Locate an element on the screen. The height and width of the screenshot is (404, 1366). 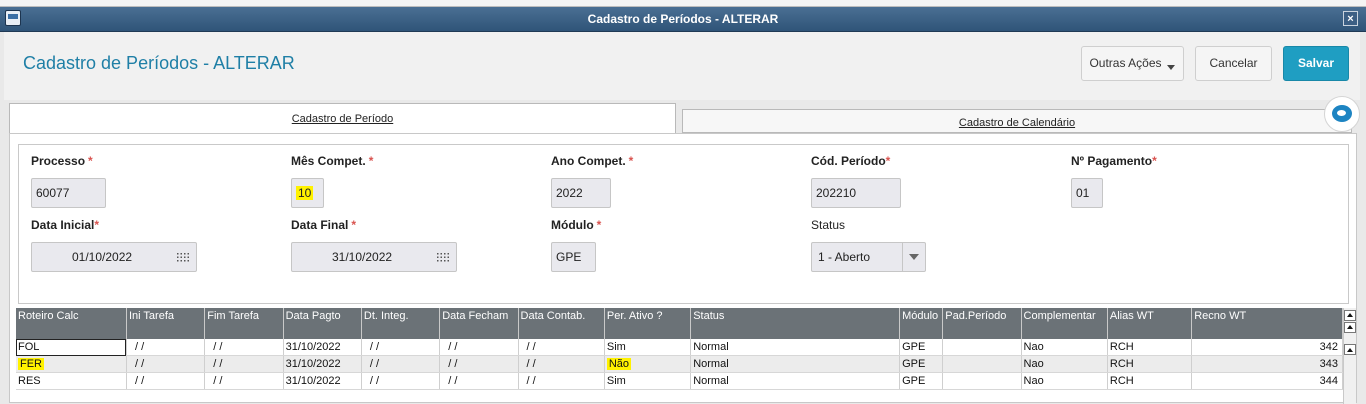
col-header: Data Pagto is located at coordinates (322, 323).